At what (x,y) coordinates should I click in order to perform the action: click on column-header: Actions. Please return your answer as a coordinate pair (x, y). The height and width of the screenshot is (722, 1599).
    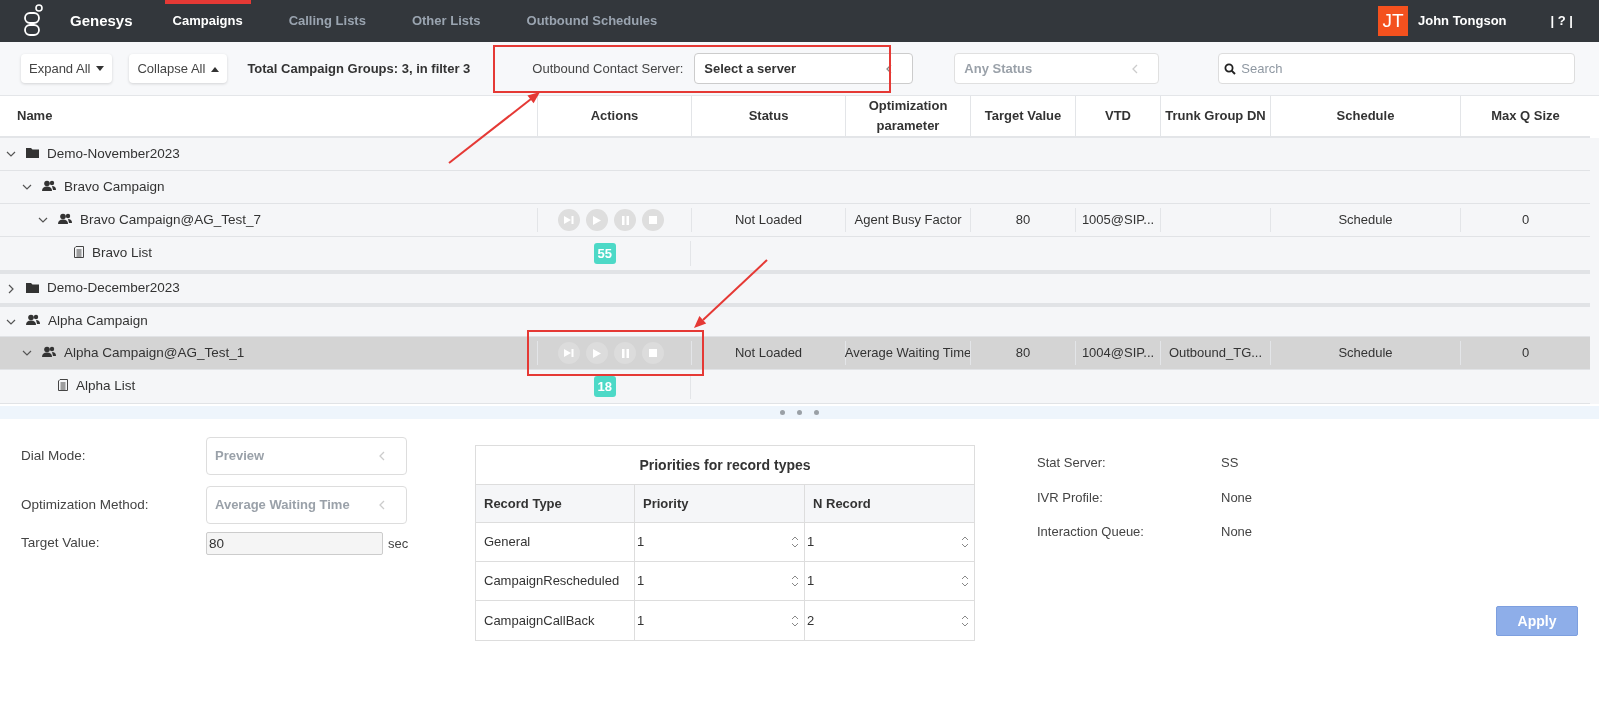
    Looking at the image, I should click on (614, 116).